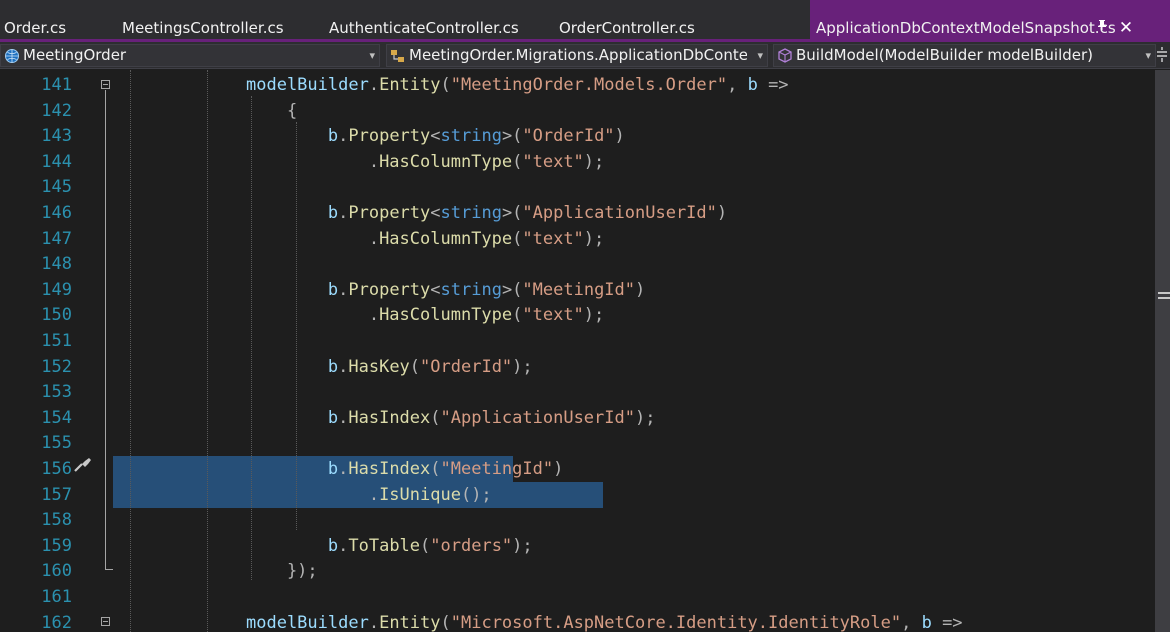 Image resolution: width=1170 pixels, height=632 pixels. Describe the element at coordinates (56, 571) in the screenshot. I see `line-number: 160` at that location.